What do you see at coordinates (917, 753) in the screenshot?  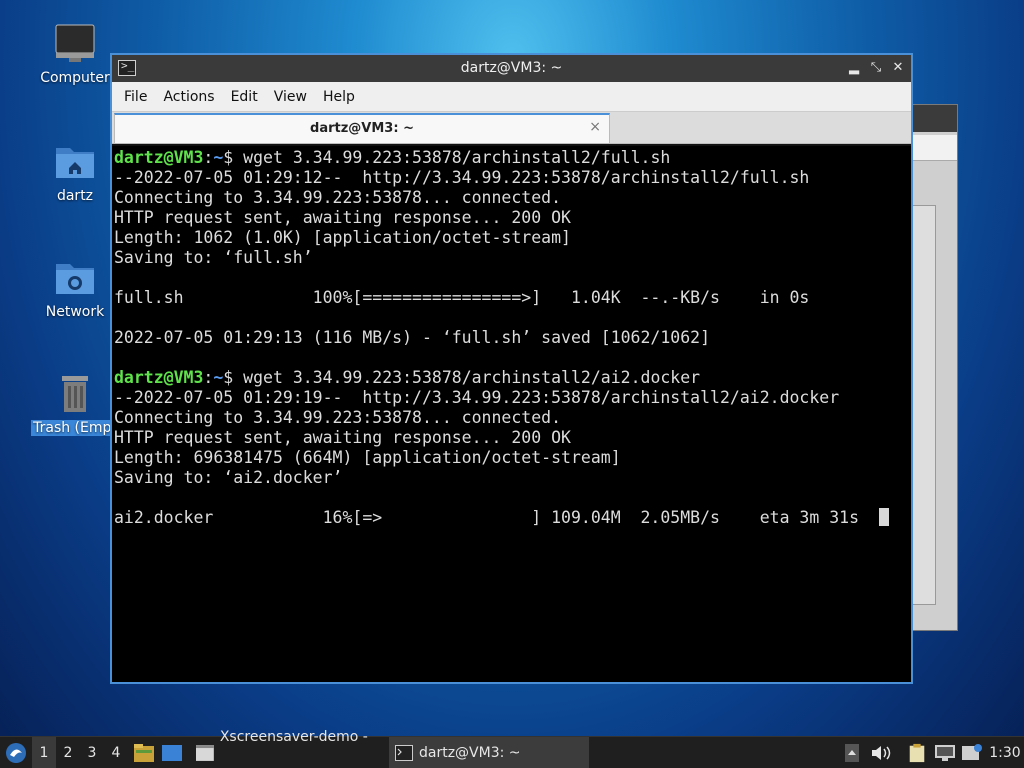 I see `clipboard-icon` at bounding box center [917, 753].